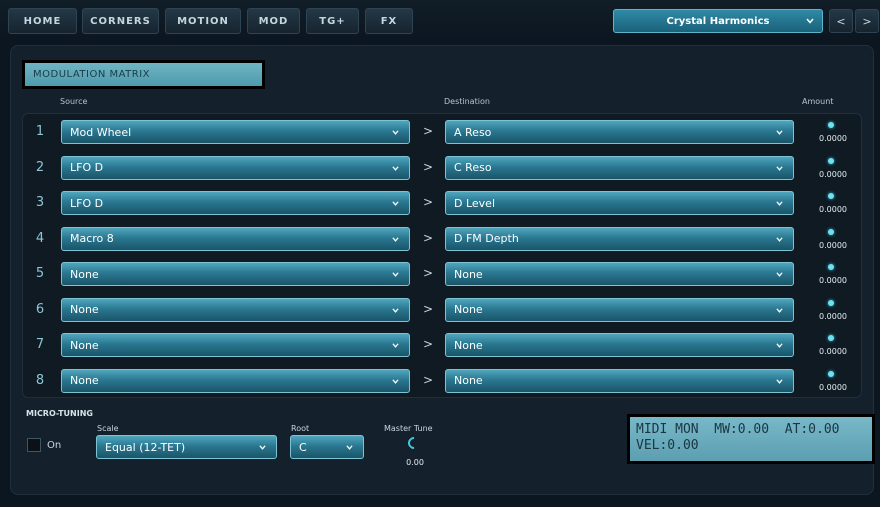  I want to click on midi-monitor-line-2: VEL:0.00, so click(667, 445).